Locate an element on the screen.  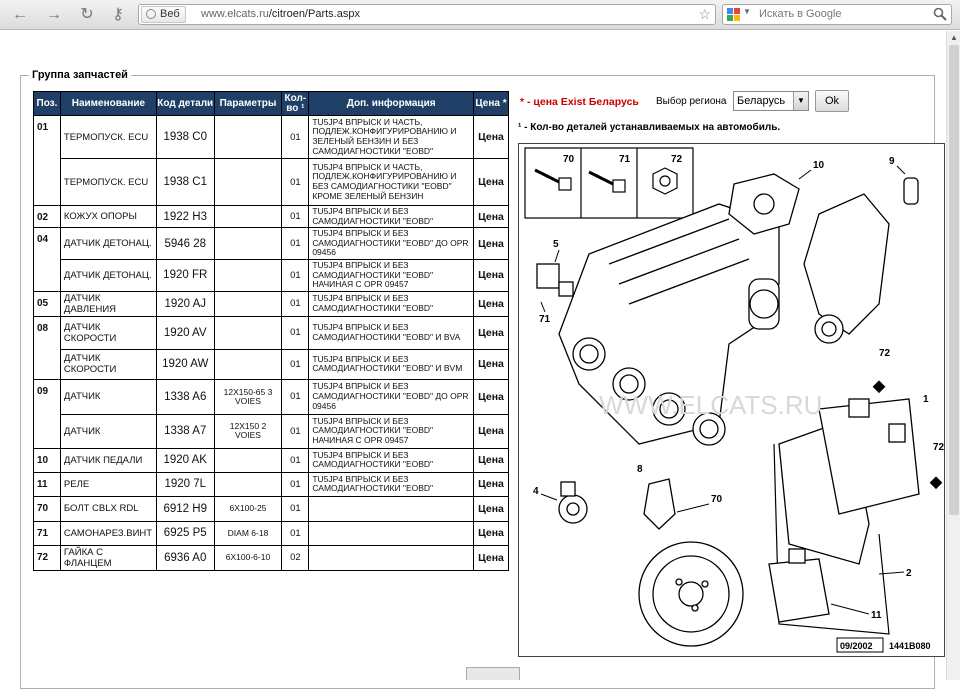
col-header-info: Доп. информация is located at coordinates (391, 103).